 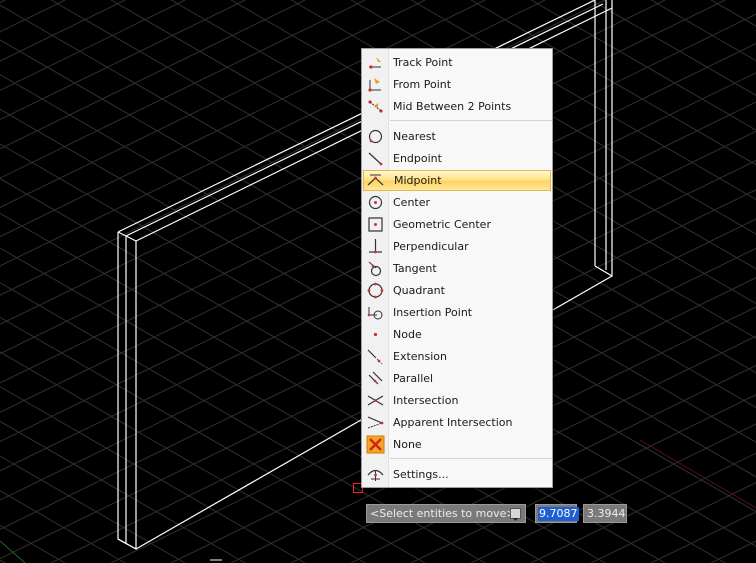 I want to click on menu-item-nearest: Nearest, so click(x=457, y=136).